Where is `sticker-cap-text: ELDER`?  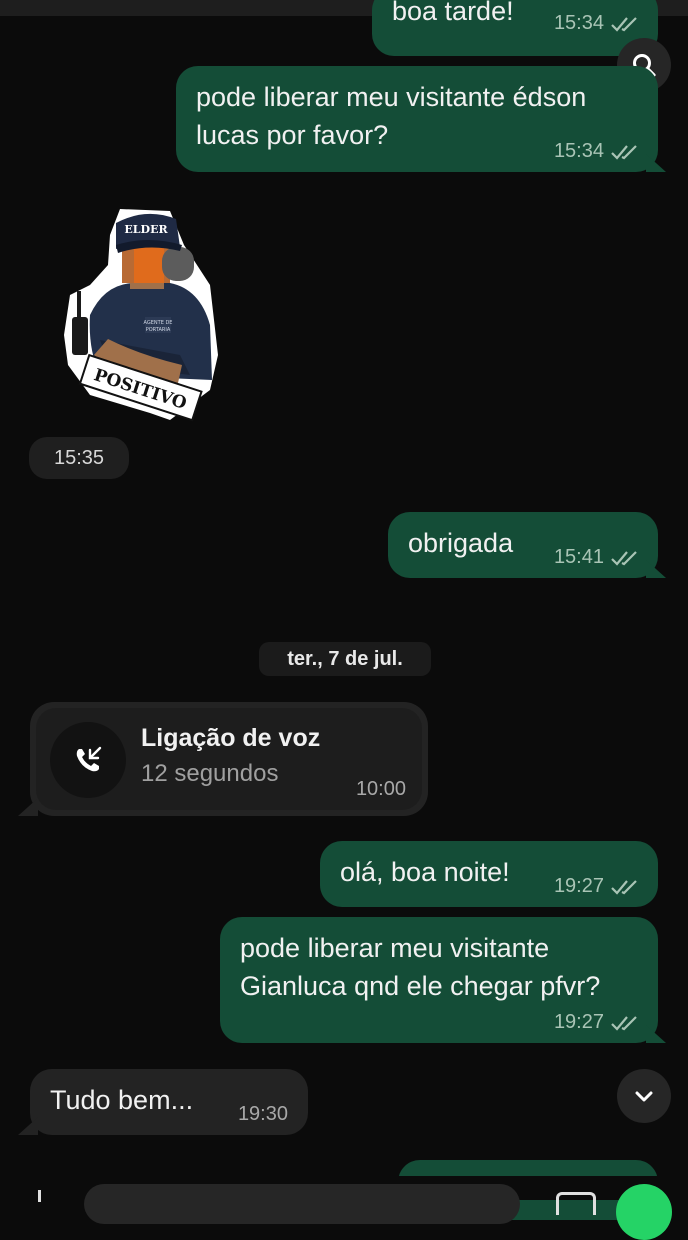 sticker-cap-text: ELDER is located at coordinates (146, 229).